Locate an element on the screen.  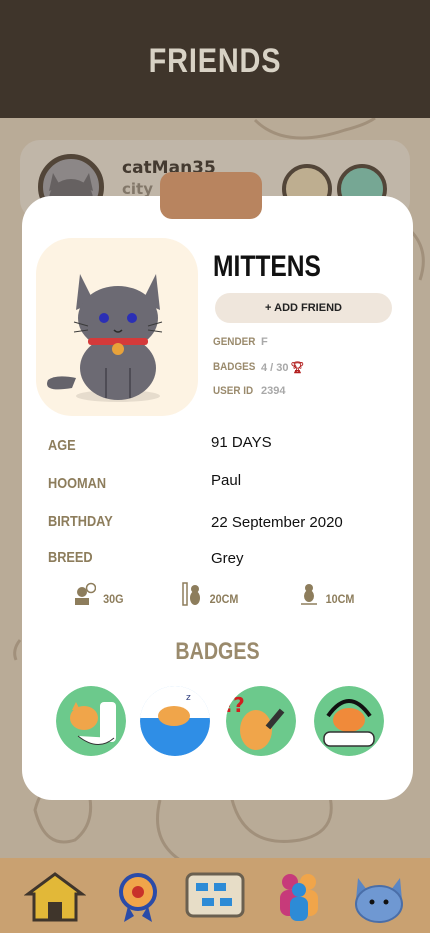
cat-avatar is located at coordinates (117, 327).